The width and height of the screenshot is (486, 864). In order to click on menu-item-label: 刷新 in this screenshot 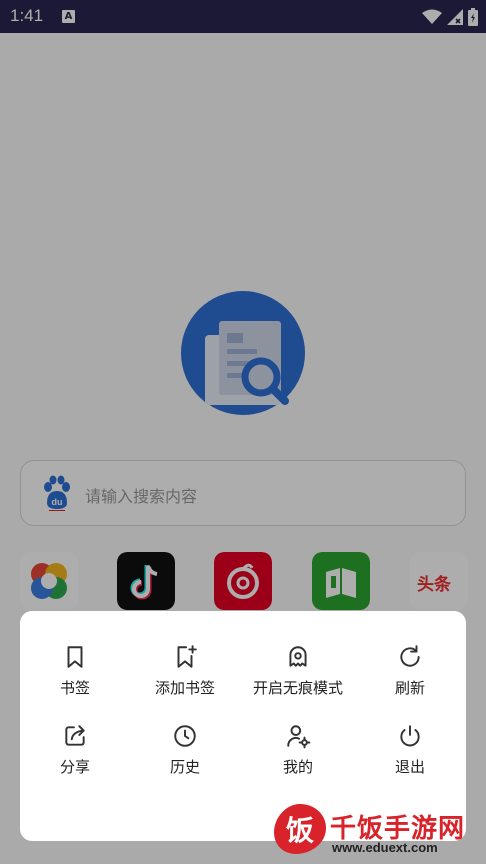, I will do `click(409, 688)`.